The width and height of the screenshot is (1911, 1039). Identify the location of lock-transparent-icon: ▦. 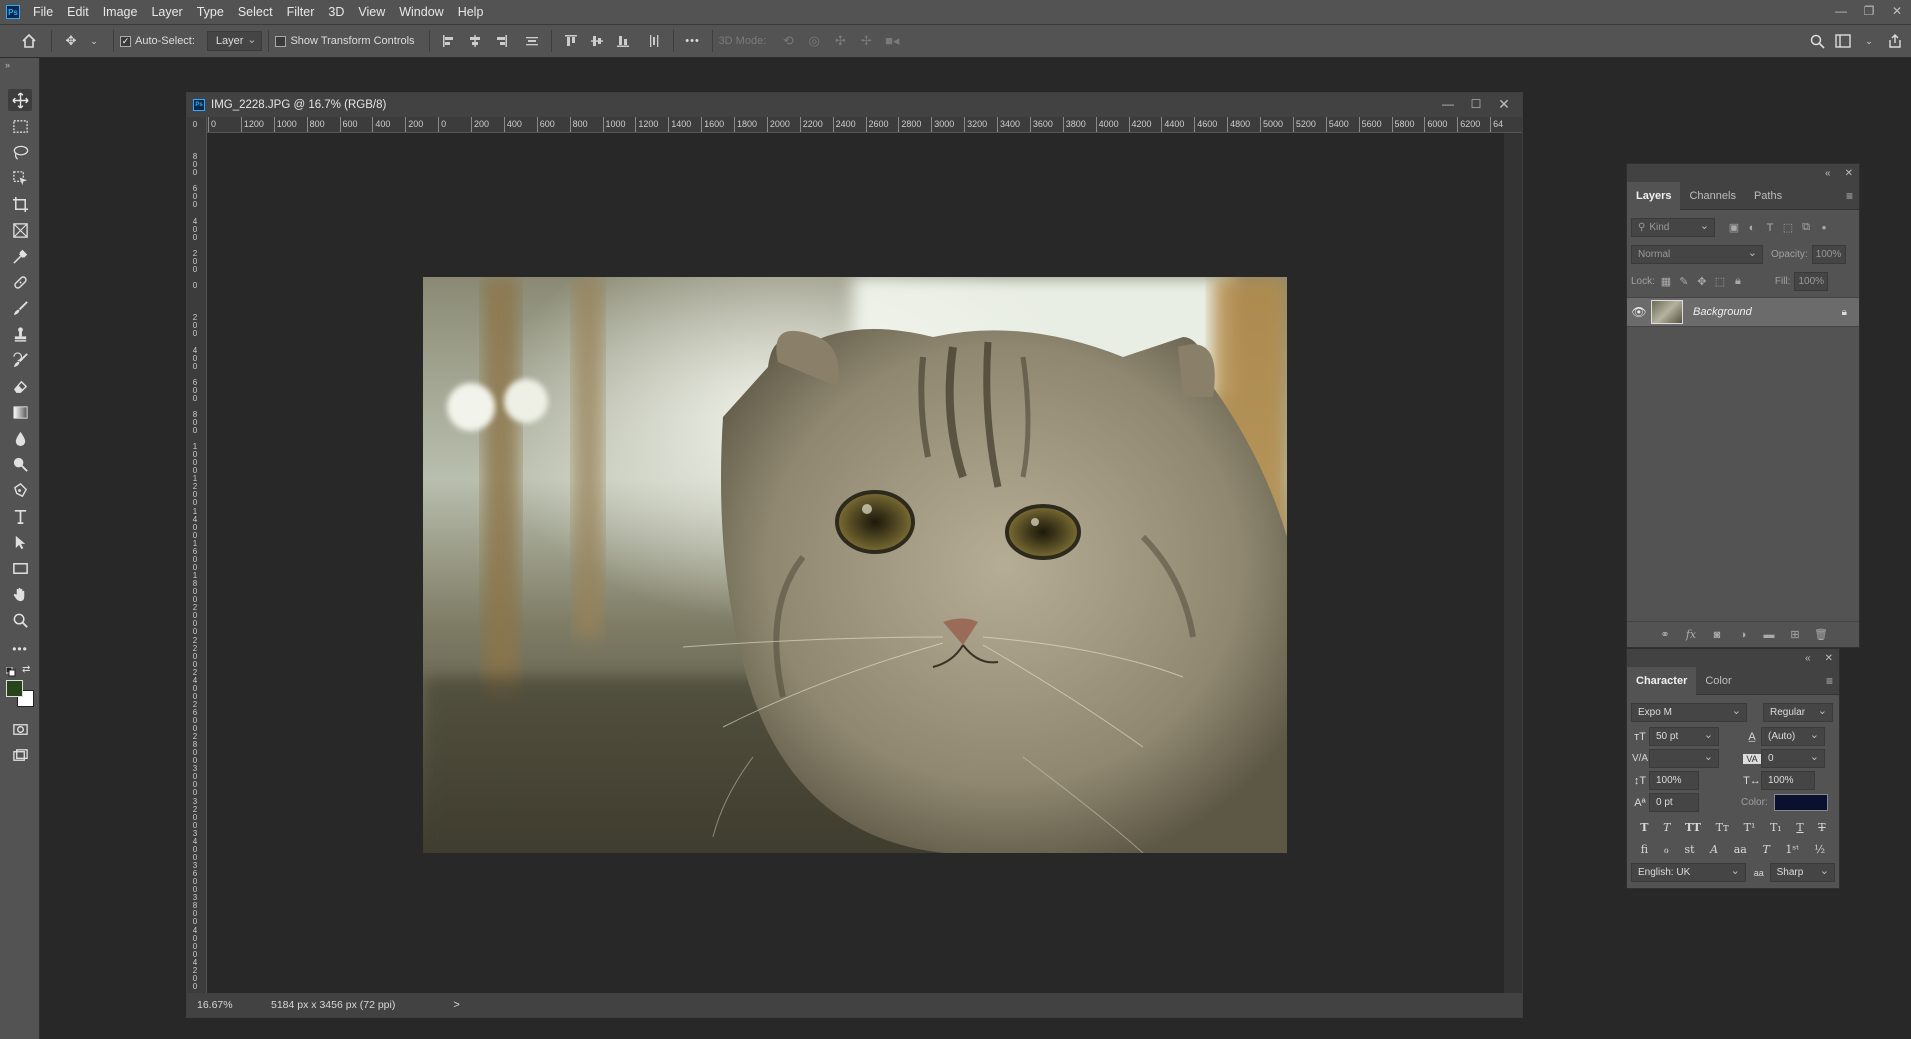
(1666, 282).